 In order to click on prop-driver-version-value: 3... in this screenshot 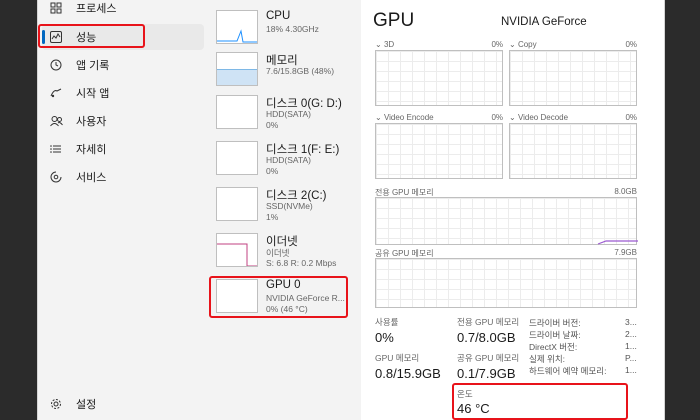, I will do `click(631, 322)`.